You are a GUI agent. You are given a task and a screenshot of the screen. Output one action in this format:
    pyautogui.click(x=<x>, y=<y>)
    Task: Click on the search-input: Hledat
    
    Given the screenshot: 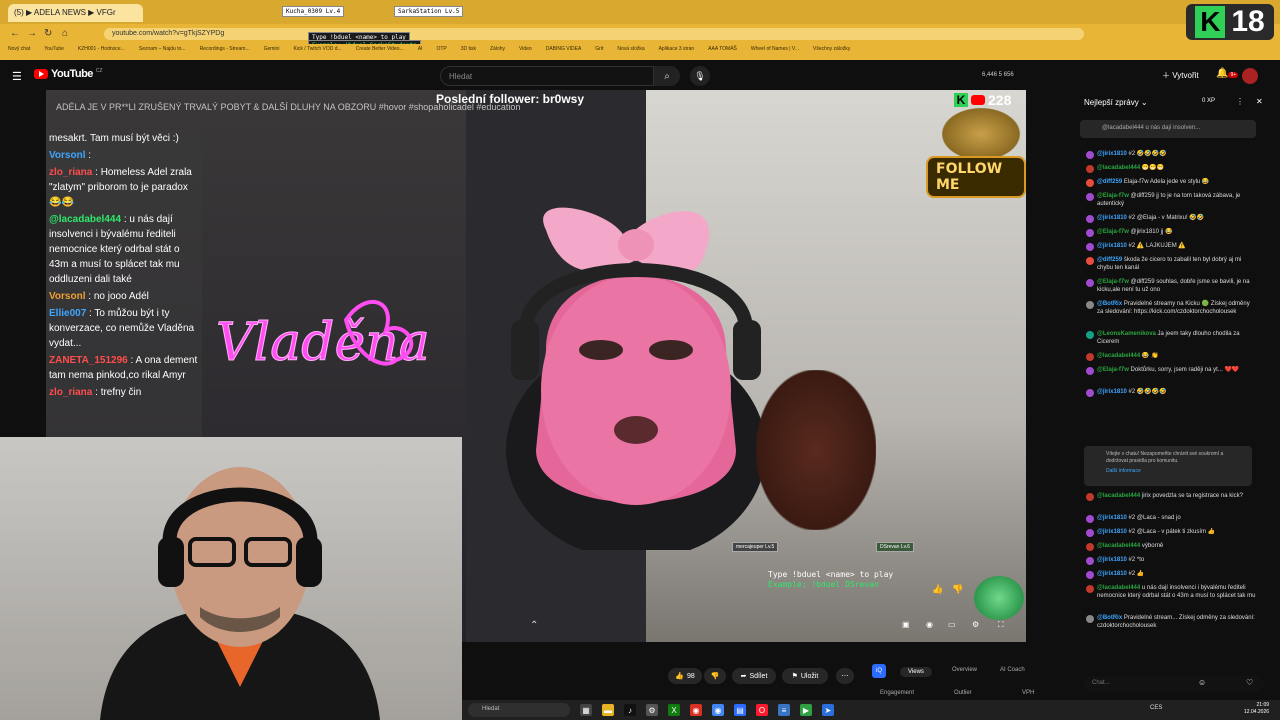 What is the action you would take?
    pyautogui.click(x=547, y=76)
    